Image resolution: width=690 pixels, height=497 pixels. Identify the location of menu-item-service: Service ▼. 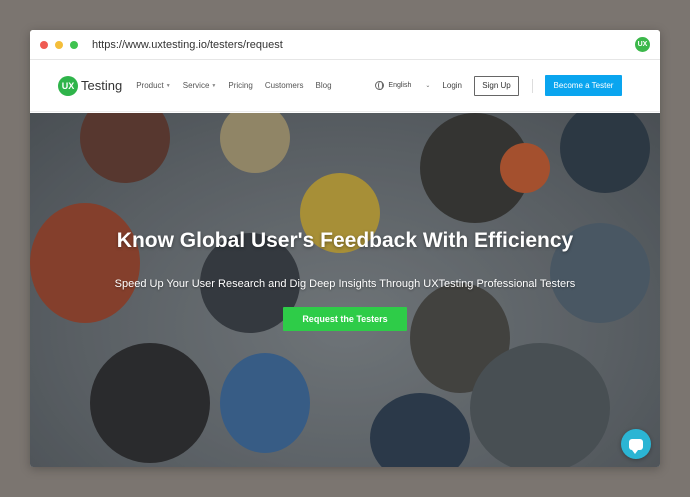
(200, 85).